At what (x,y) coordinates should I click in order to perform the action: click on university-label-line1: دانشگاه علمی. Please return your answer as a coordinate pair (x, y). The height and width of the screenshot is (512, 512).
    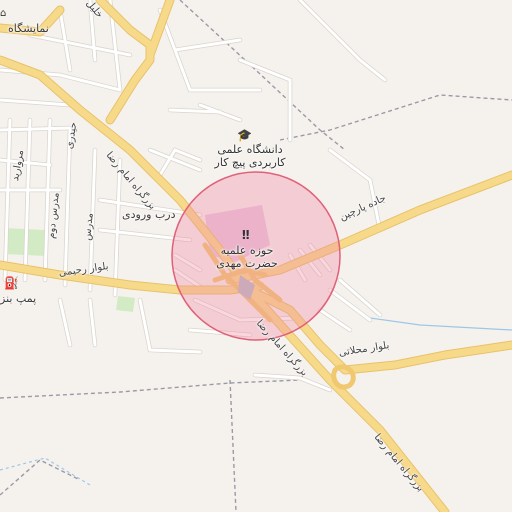
    Looking at the image, I should click on (250, 149).